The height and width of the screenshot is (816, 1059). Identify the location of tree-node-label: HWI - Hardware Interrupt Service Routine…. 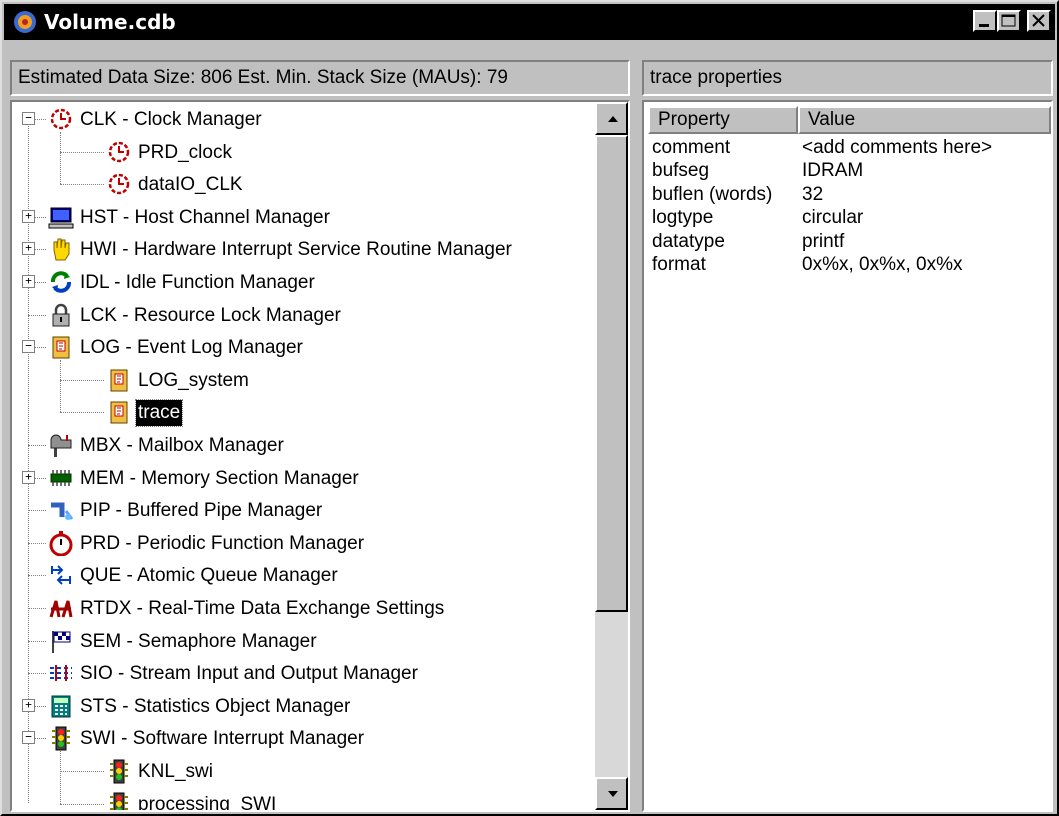
(296, 250).